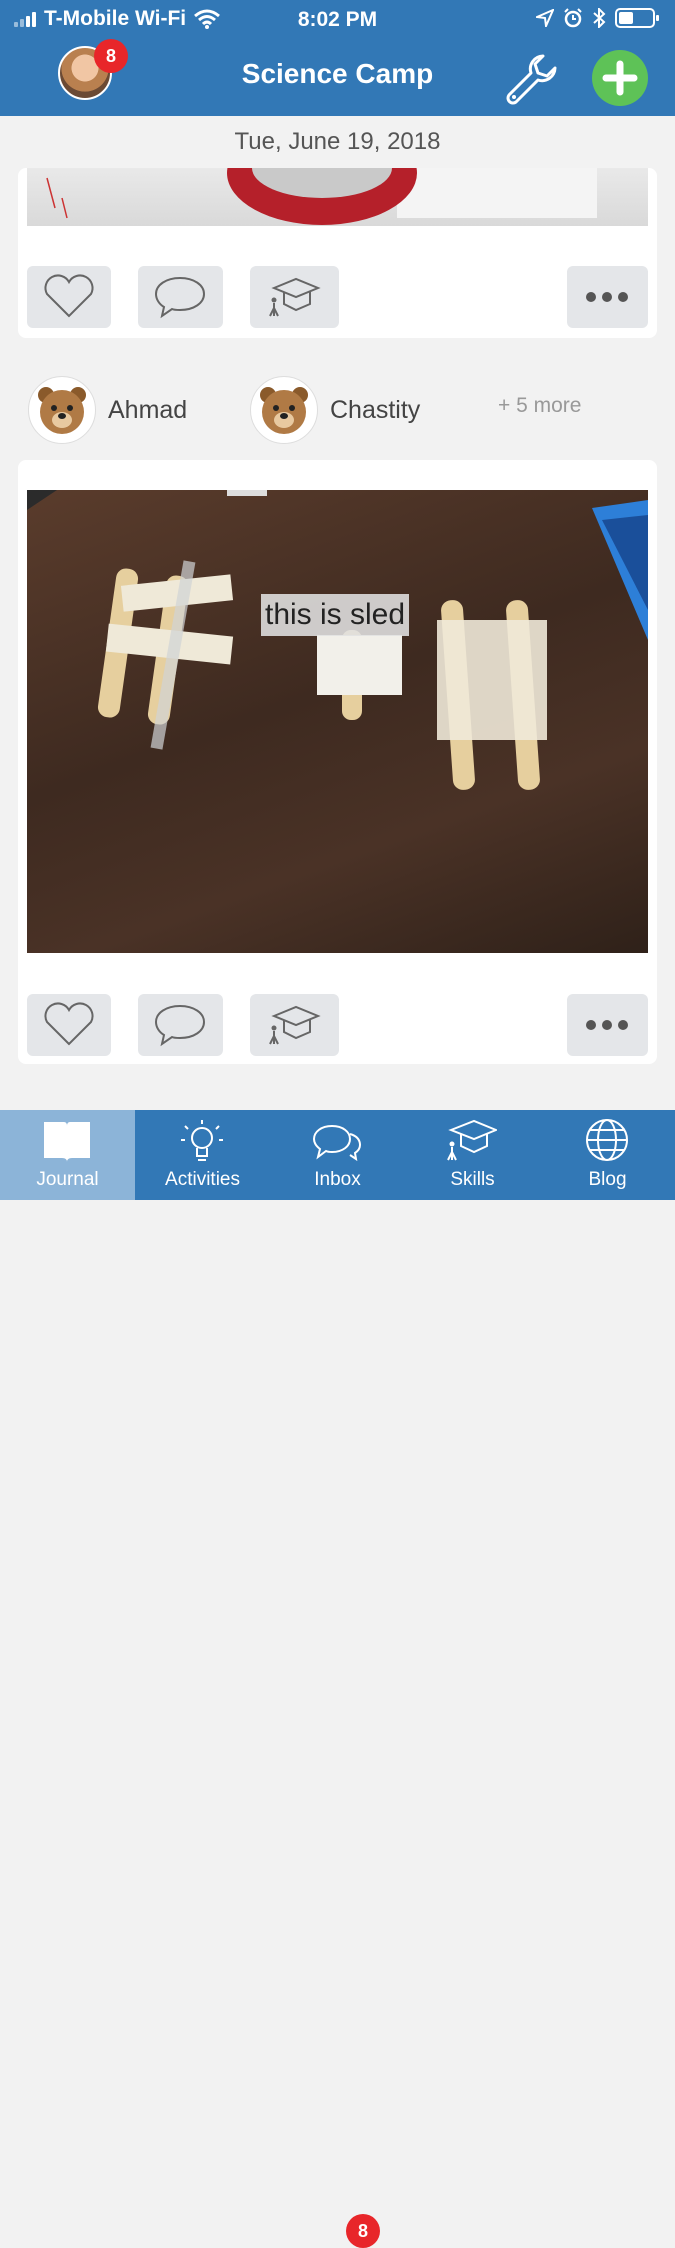 Image resolution: width=675 pixels, height=2248 pixels. I want to click on lightbulb-icon, so click(202, 1140).